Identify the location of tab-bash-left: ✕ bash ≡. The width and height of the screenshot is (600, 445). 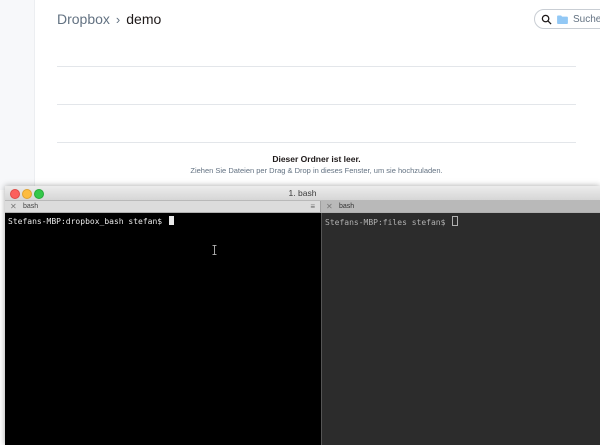
(162, 207).